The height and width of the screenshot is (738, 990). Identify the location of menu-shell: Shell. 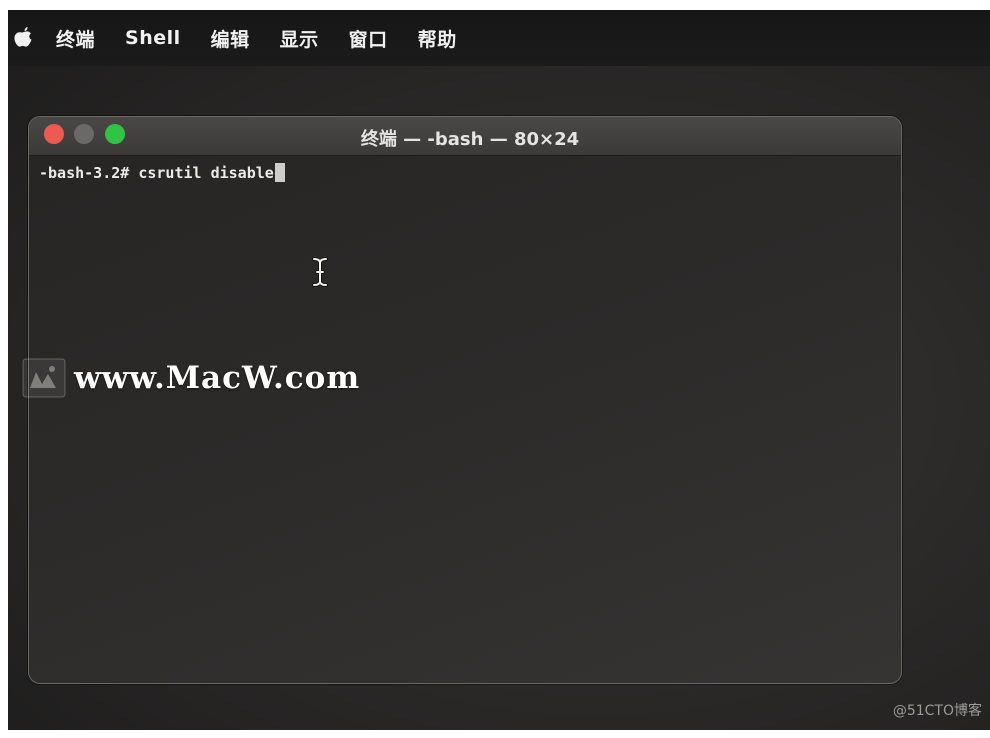
(153, 38).